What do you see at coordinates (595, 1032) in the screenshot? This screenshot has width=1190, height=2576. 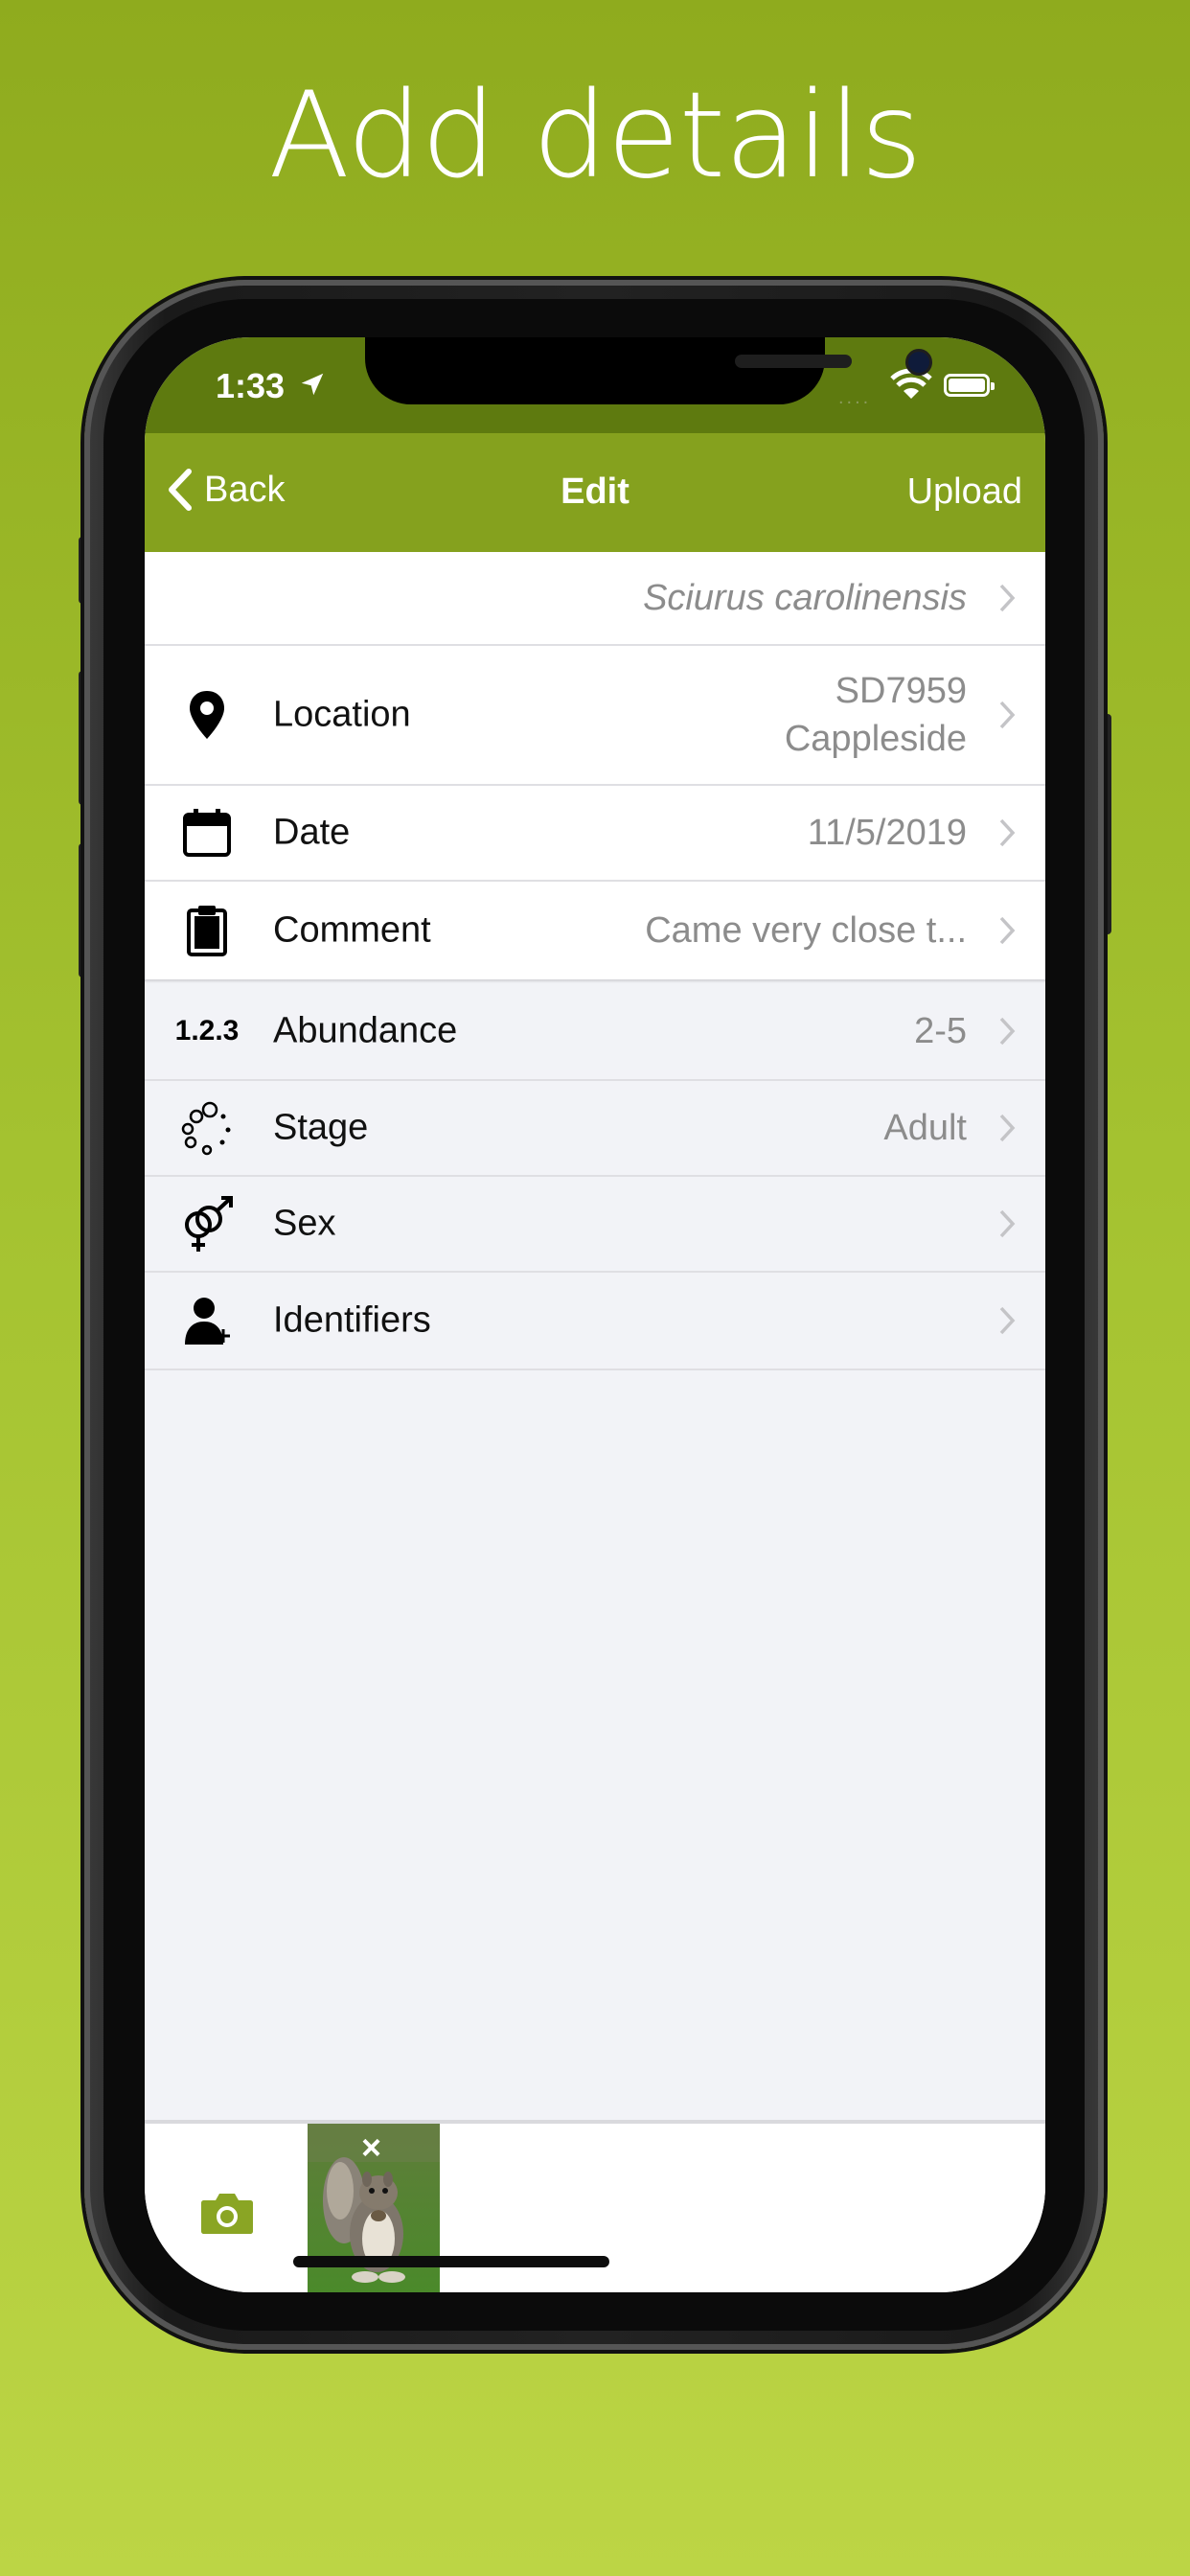 I see `abundance-row: 1.2.3 Abundance 2-5` at bounding box center [595, 1032].